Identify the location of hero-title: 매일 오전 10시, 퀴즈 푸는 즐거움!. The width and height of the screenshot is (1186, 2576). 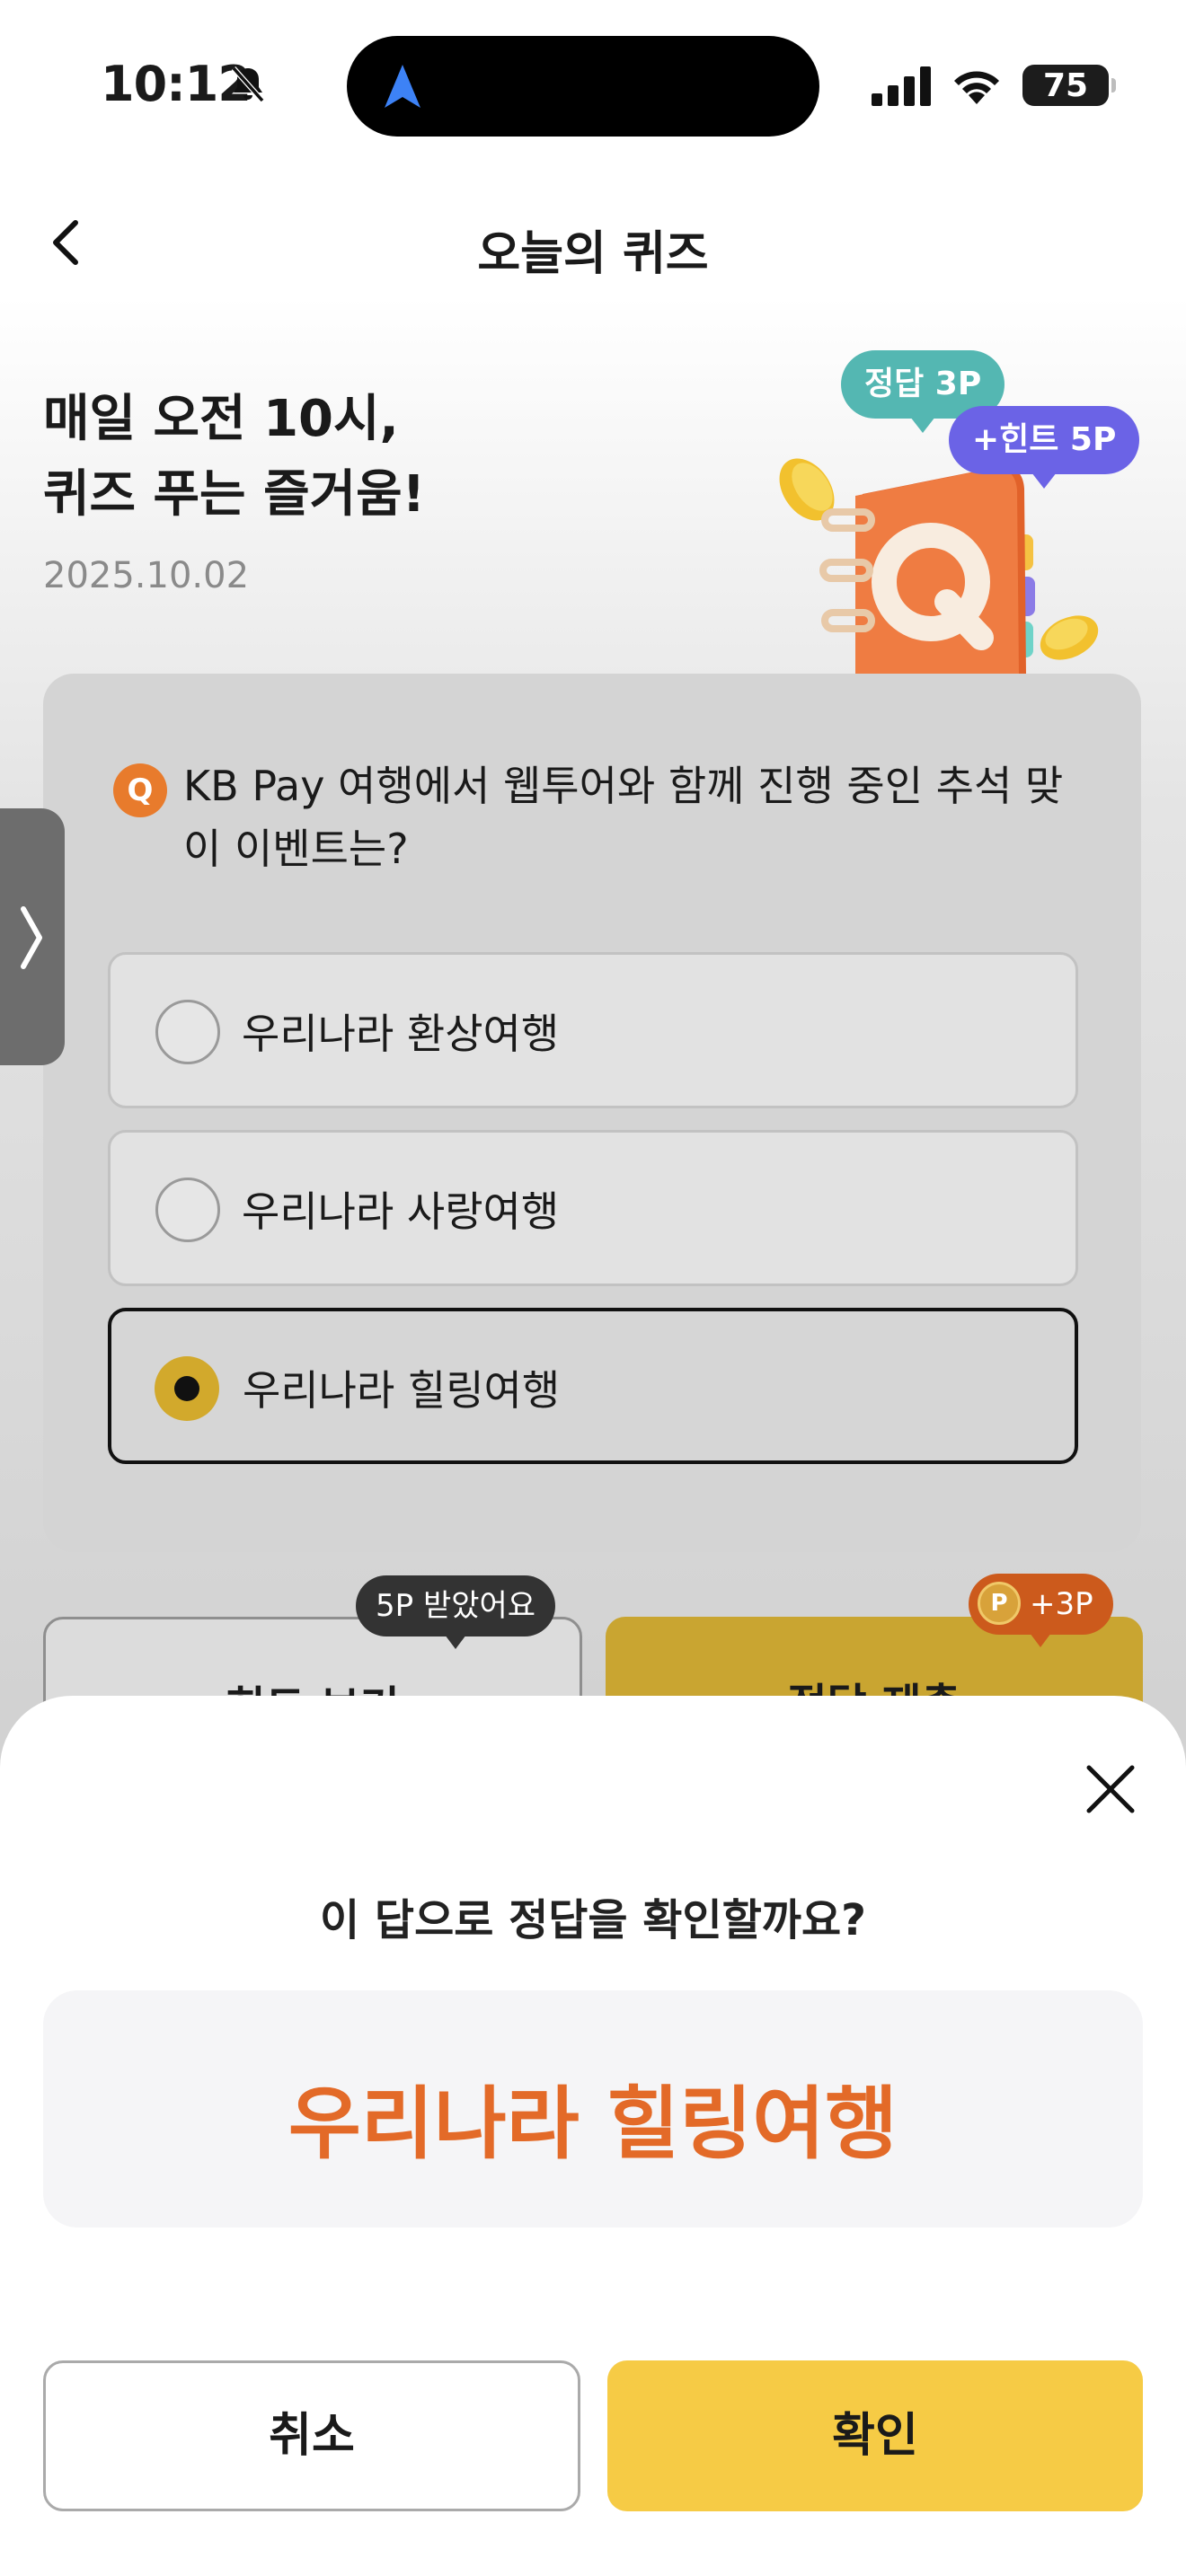
(234, 457).